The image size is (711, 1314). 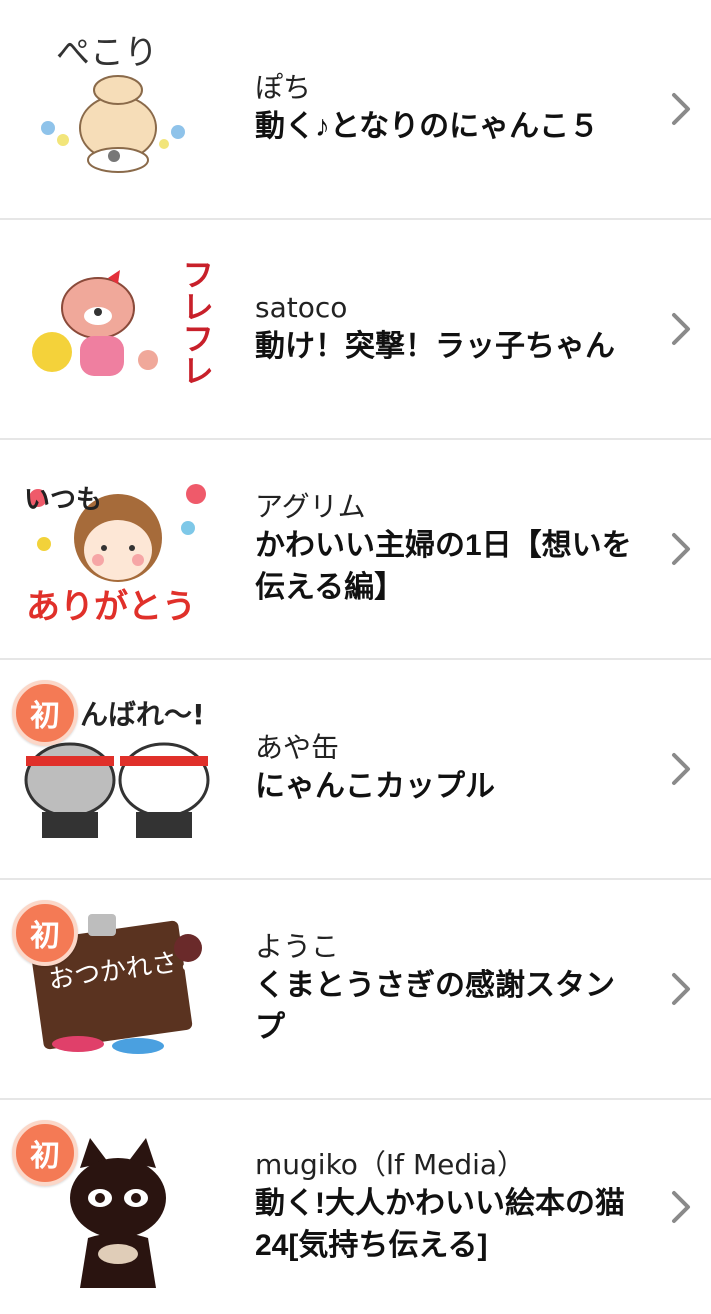 What do you see at coordinates (448, 329) in the screenshot?
I see `item-text: satoco 動け！突撃！ラッ子ちゃん` at bounding box center [448, 329].